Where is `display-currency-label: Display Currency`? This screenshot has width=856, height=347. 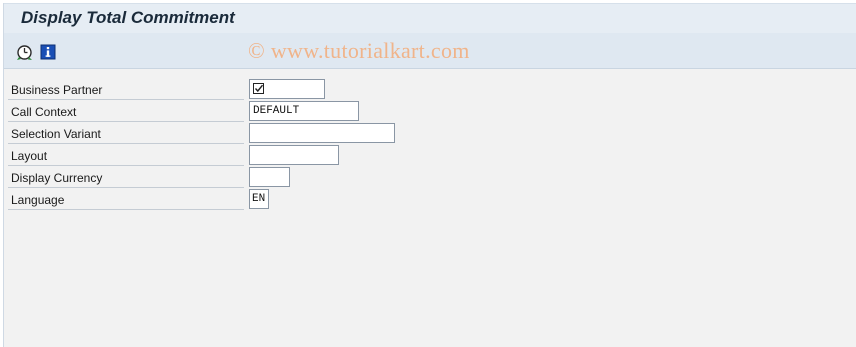 display-currency-label: Display Currency is located at coordinates (126, 177).